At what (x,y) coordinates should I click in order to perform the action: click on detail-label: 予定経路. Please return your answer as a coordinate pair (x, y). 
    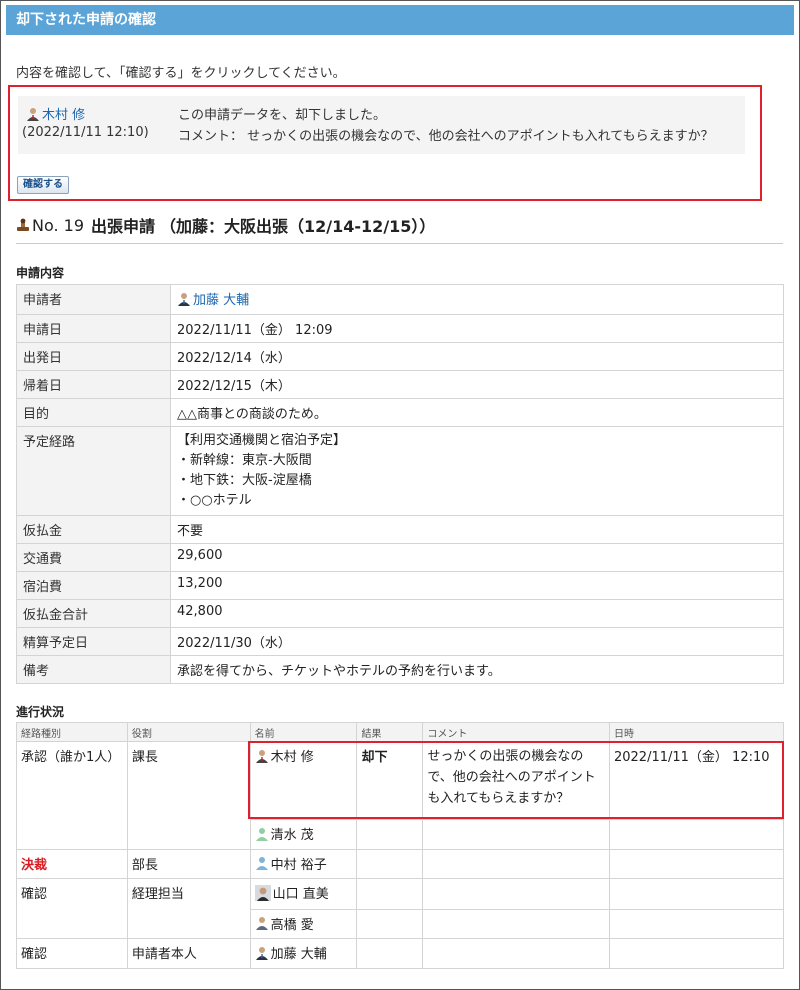
    Looking at the image, I should click on (93, 470).